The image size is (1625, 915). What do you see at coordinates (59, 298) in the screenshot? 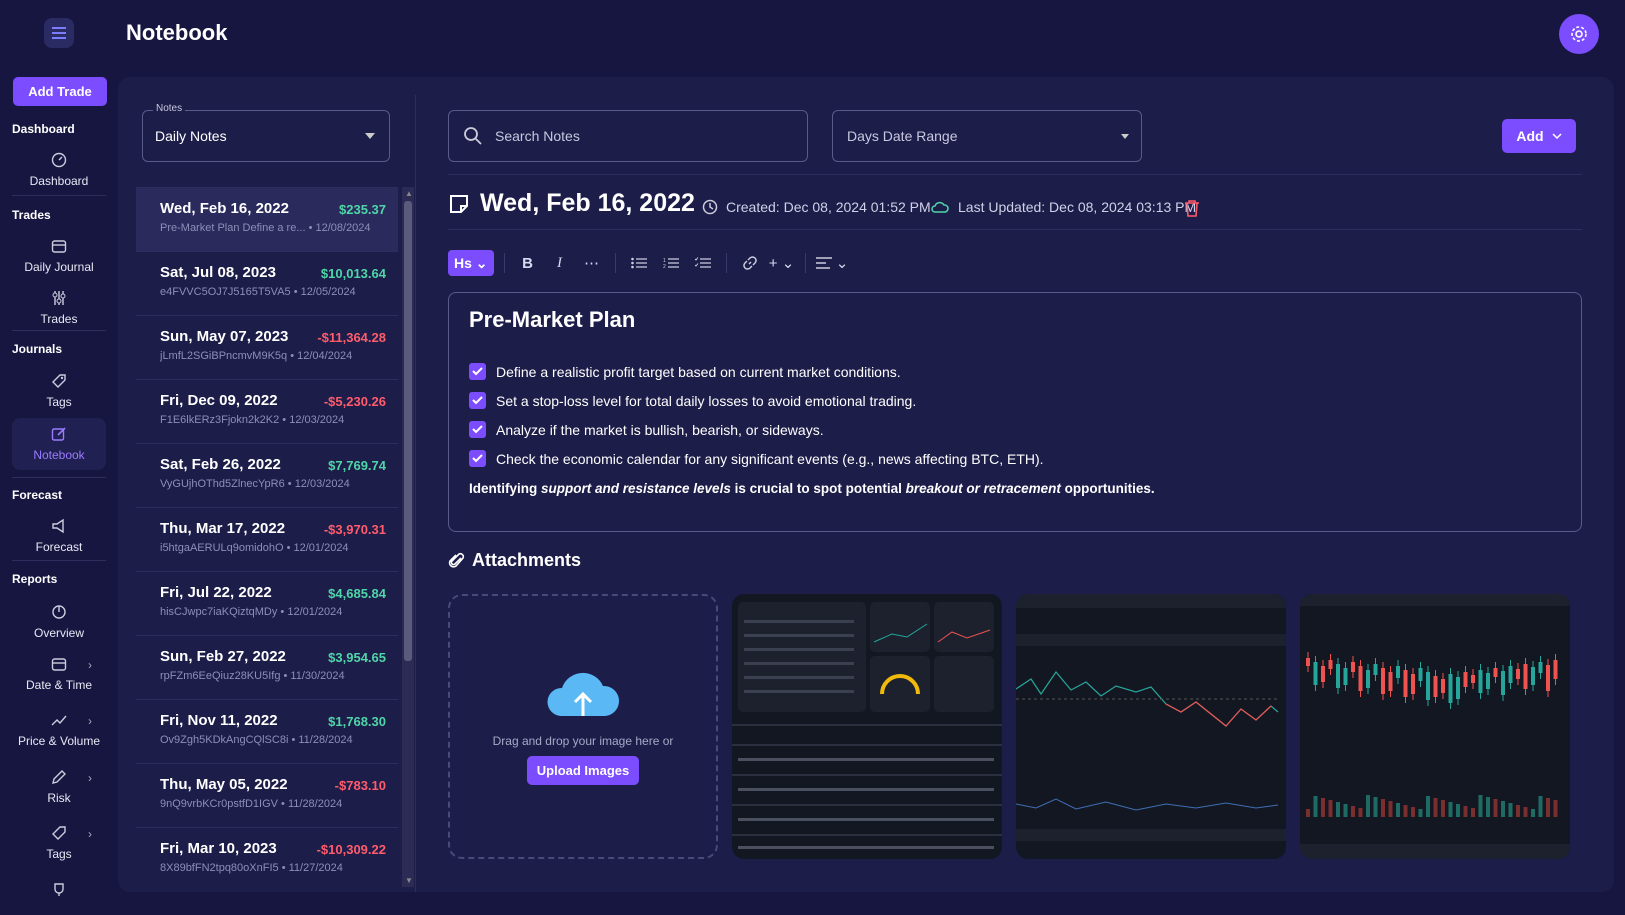
I see `sliders-icon` at bounding box center [59, 298].